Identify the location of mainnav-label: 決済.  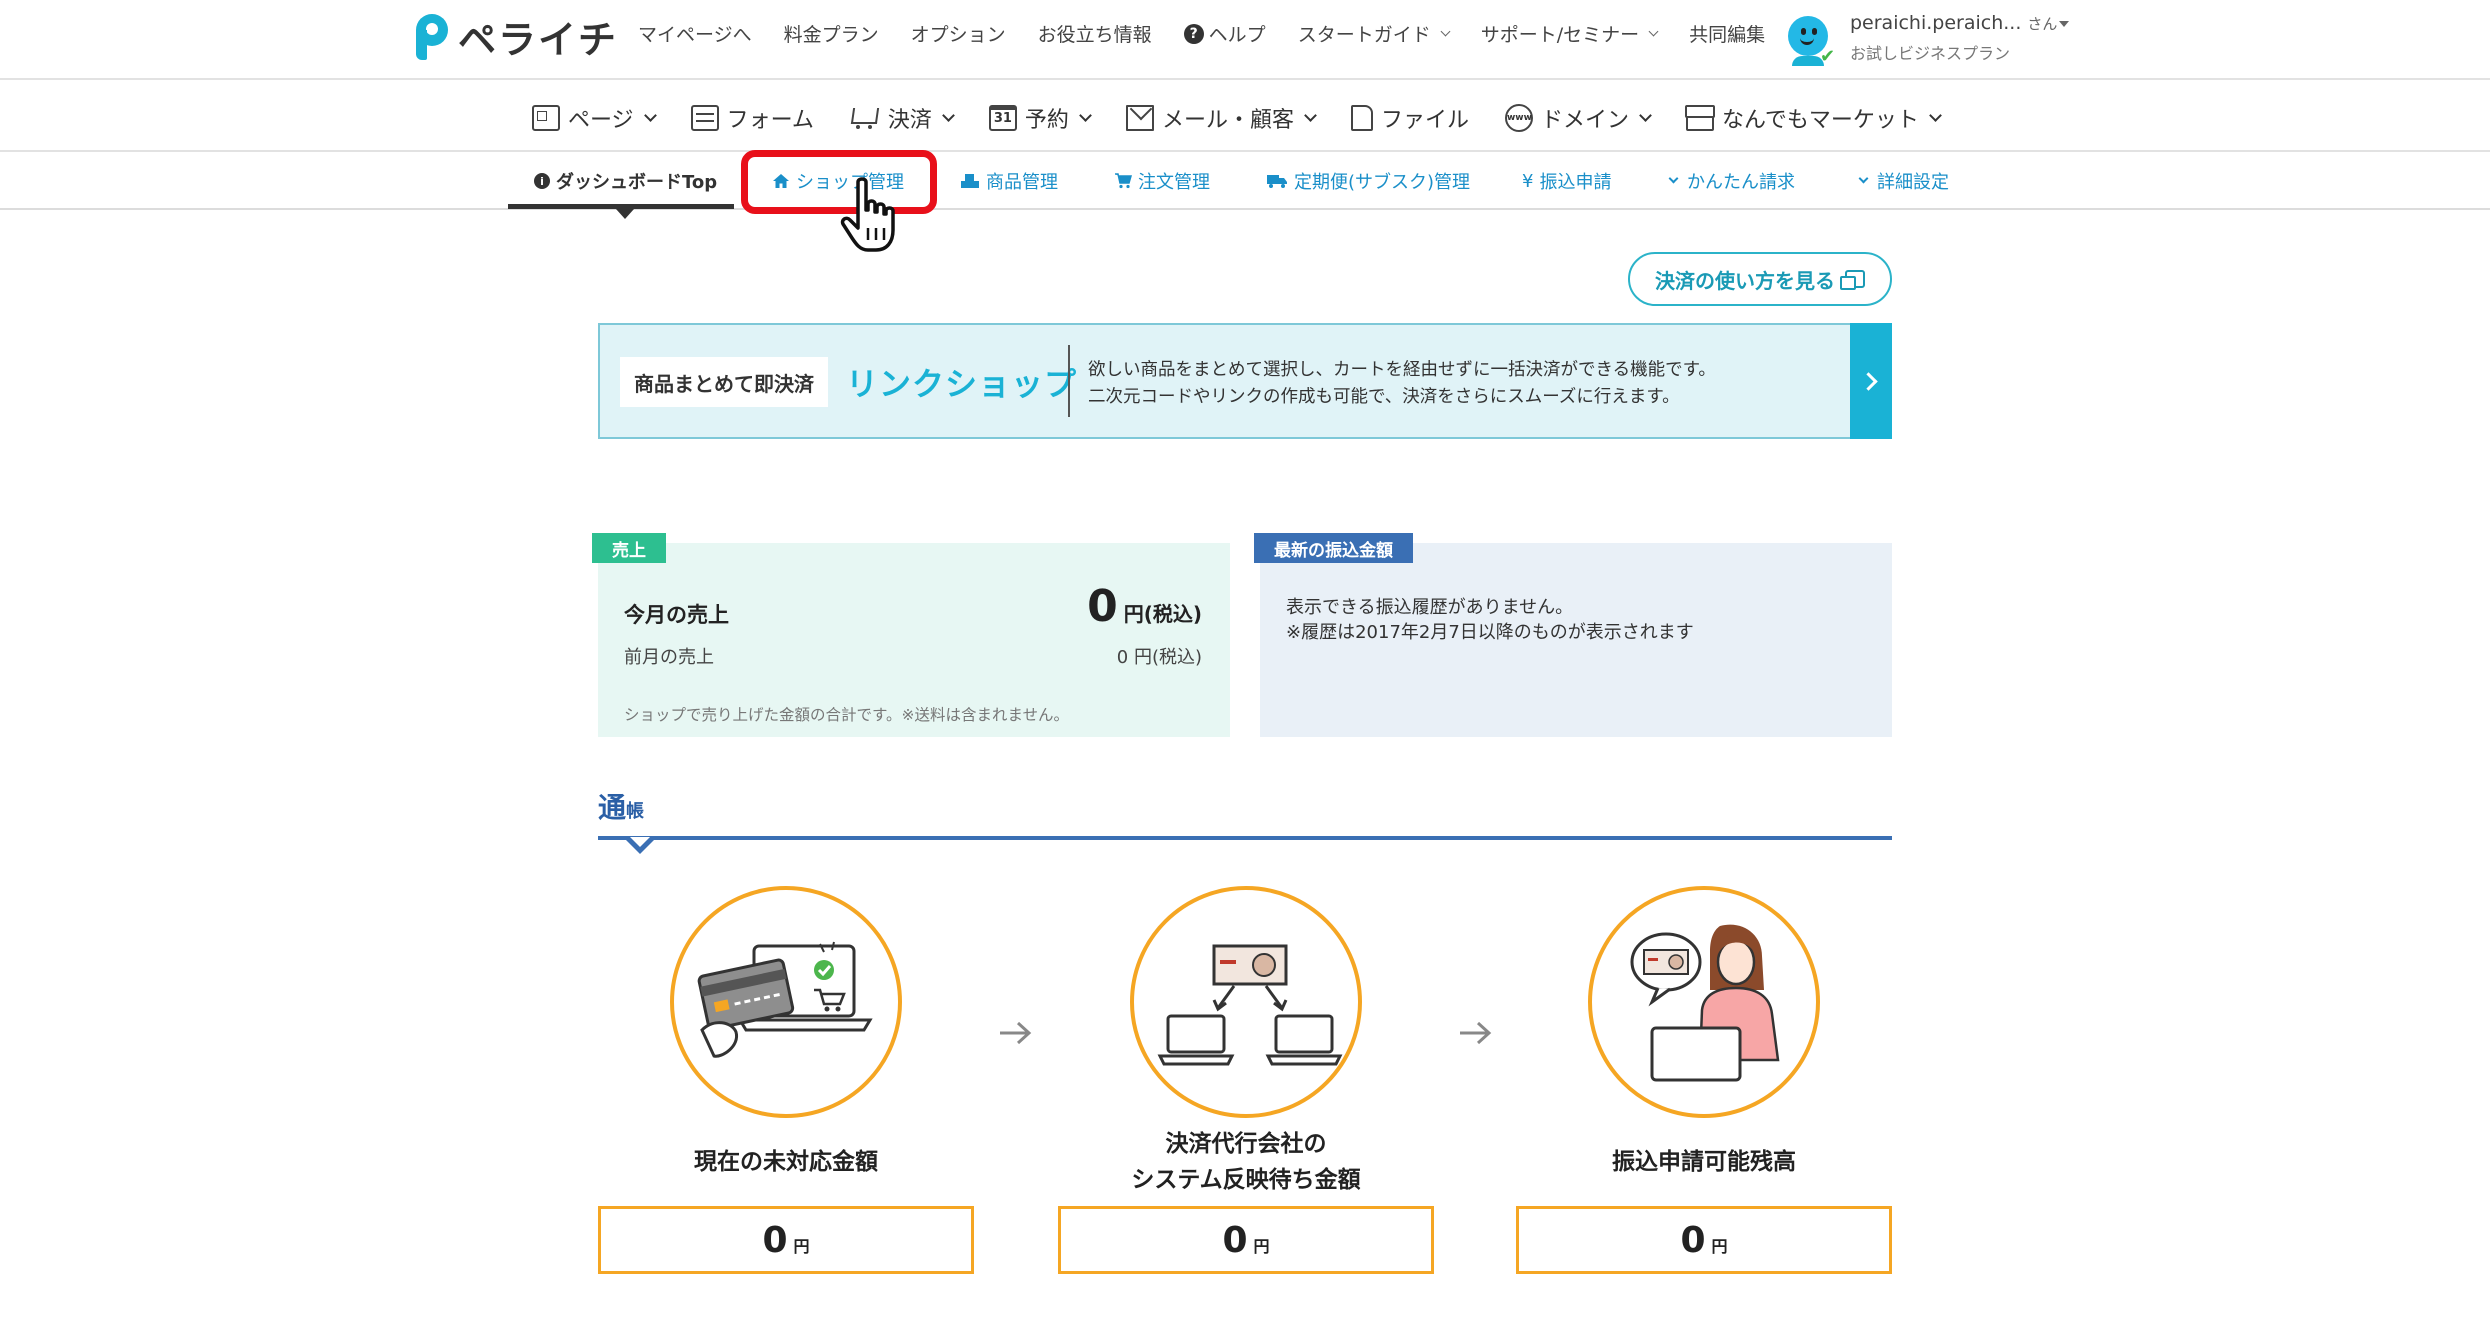
(909, 120).